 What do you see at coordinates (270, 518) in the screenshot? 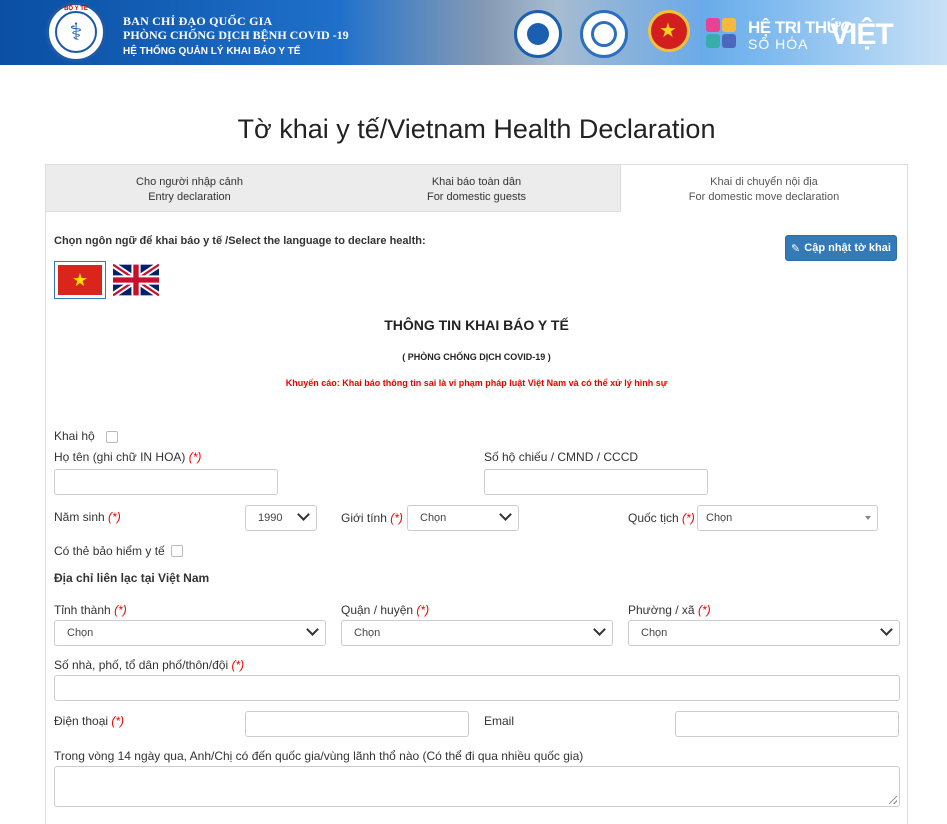
I see `birth-year-value: 1990` at bounding box center [270, 518].